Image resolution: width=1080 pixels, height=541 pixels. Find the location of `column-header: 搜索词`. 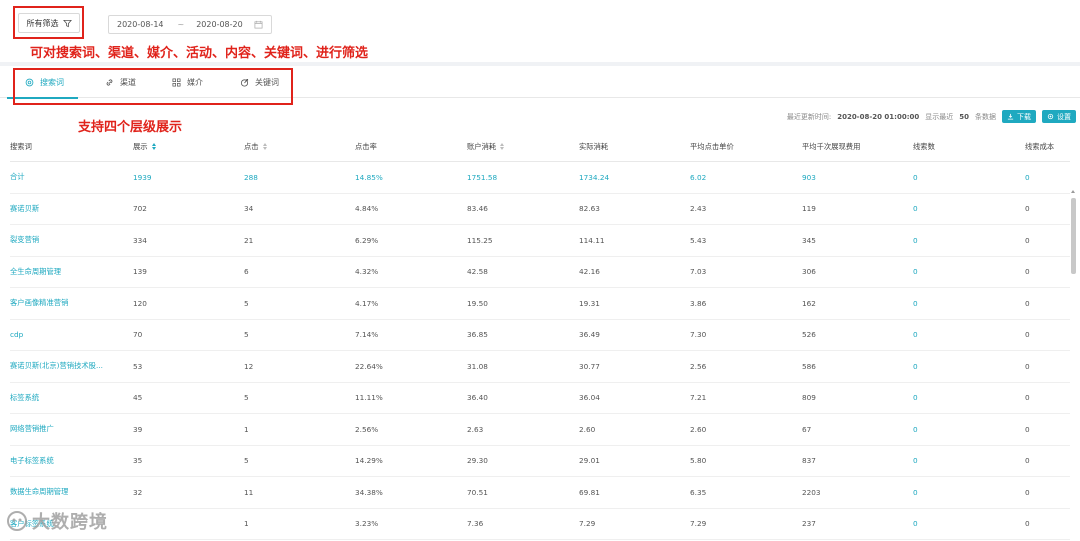

column-header: 搜索词 is located at coordinates (21, 147).